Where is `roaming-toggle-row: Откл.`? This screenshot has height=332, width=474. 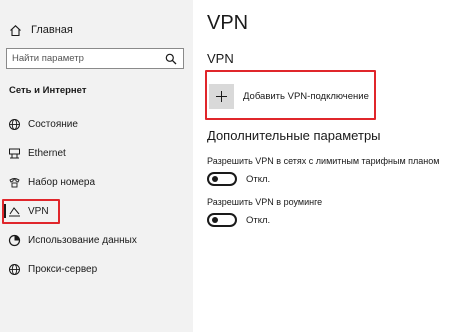
roaming-toggle-row: Откл. is located at coordinates (238, 220).